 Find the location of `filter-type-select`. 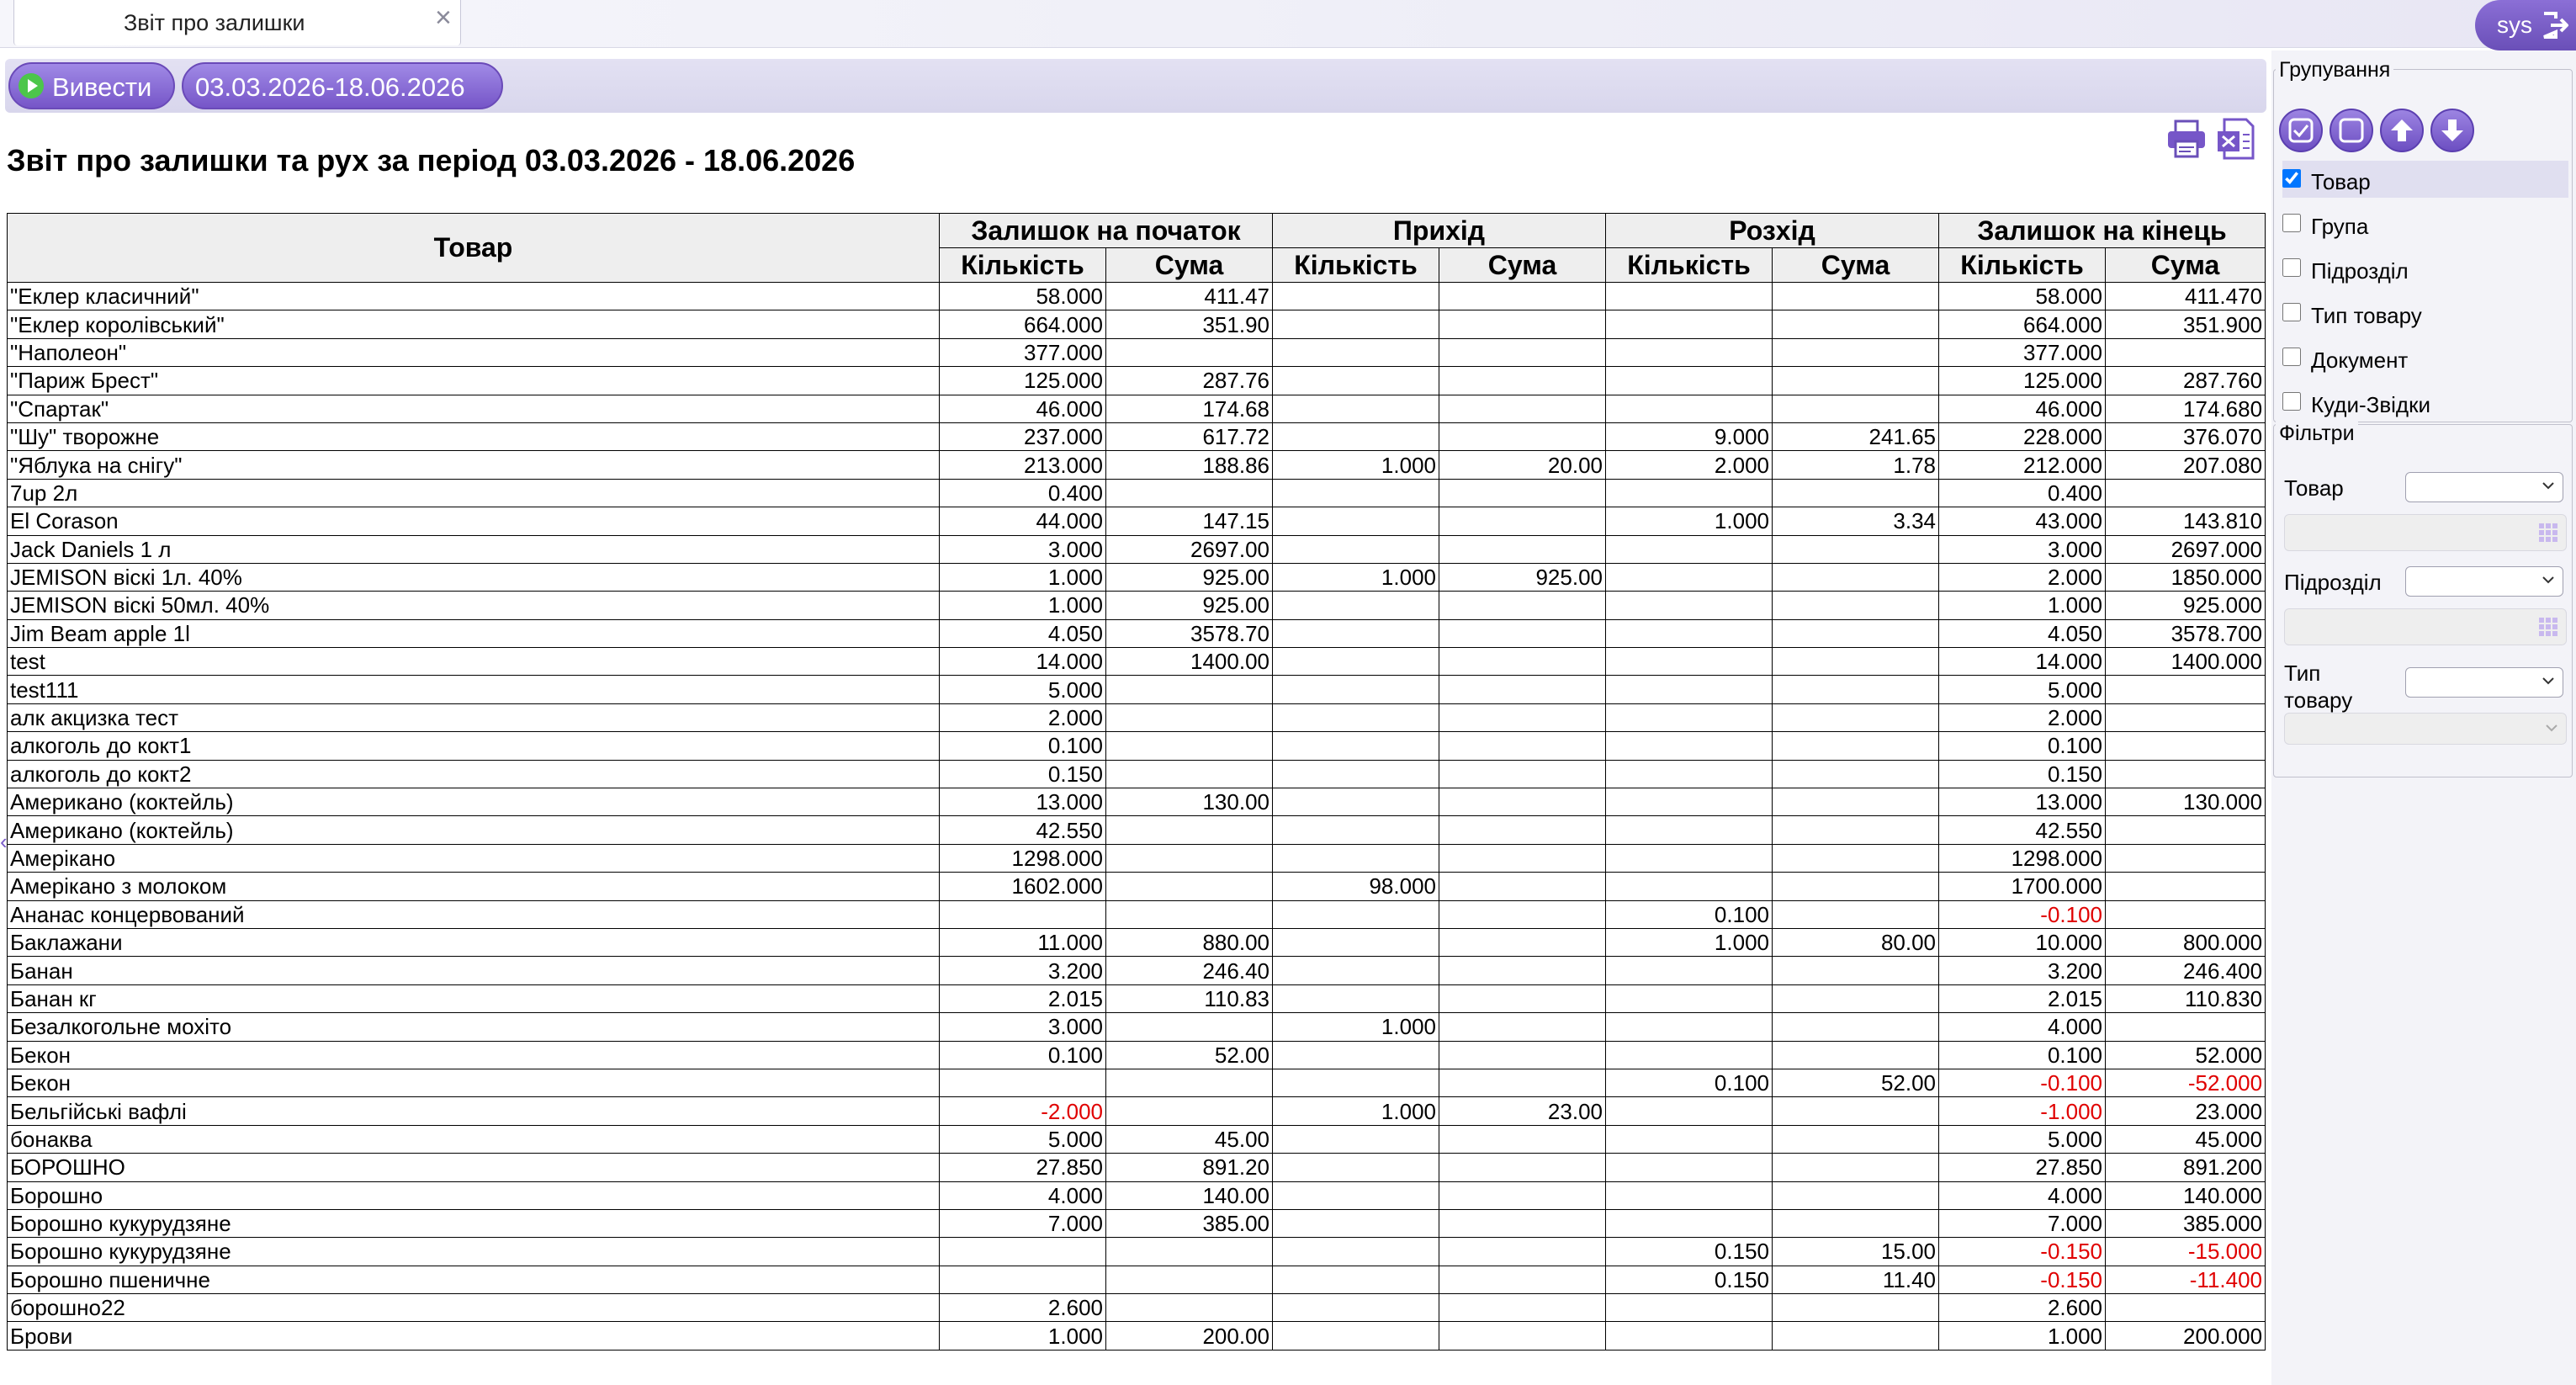

filter-type-select is located at coordinates (2484, 682).